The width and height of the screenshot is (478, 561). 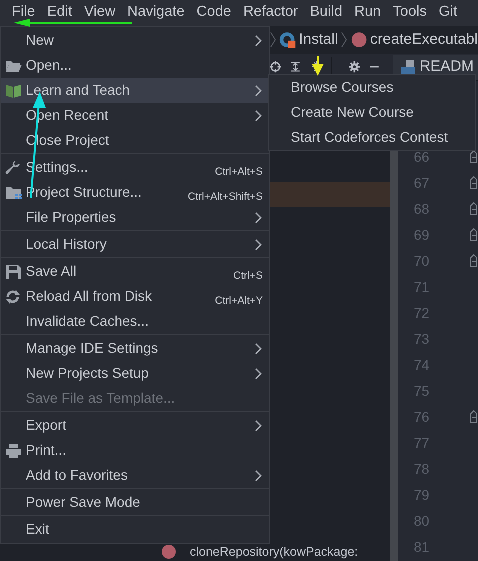 What do you see at coordinates (135, 475) in the screenshot?
I see `menu-item: Add to Favorites` at bounding box center [135, 475].